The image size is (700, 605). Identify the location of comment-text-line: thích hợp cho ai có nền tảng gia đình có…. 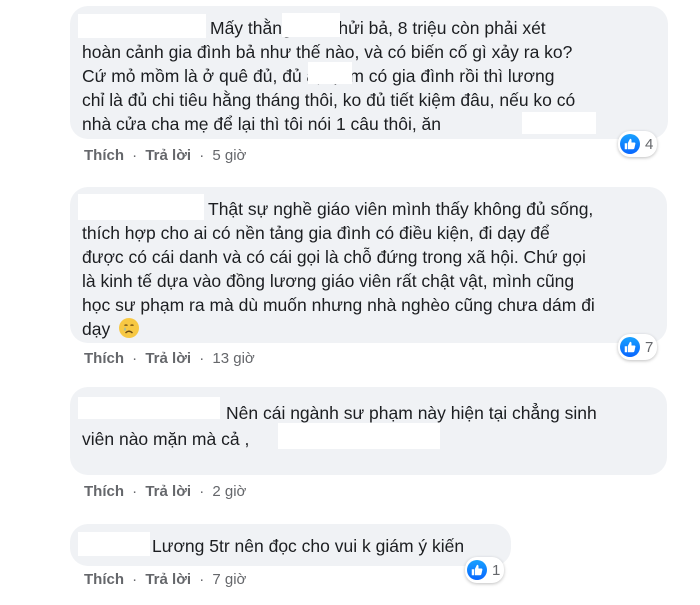
(316, 233).